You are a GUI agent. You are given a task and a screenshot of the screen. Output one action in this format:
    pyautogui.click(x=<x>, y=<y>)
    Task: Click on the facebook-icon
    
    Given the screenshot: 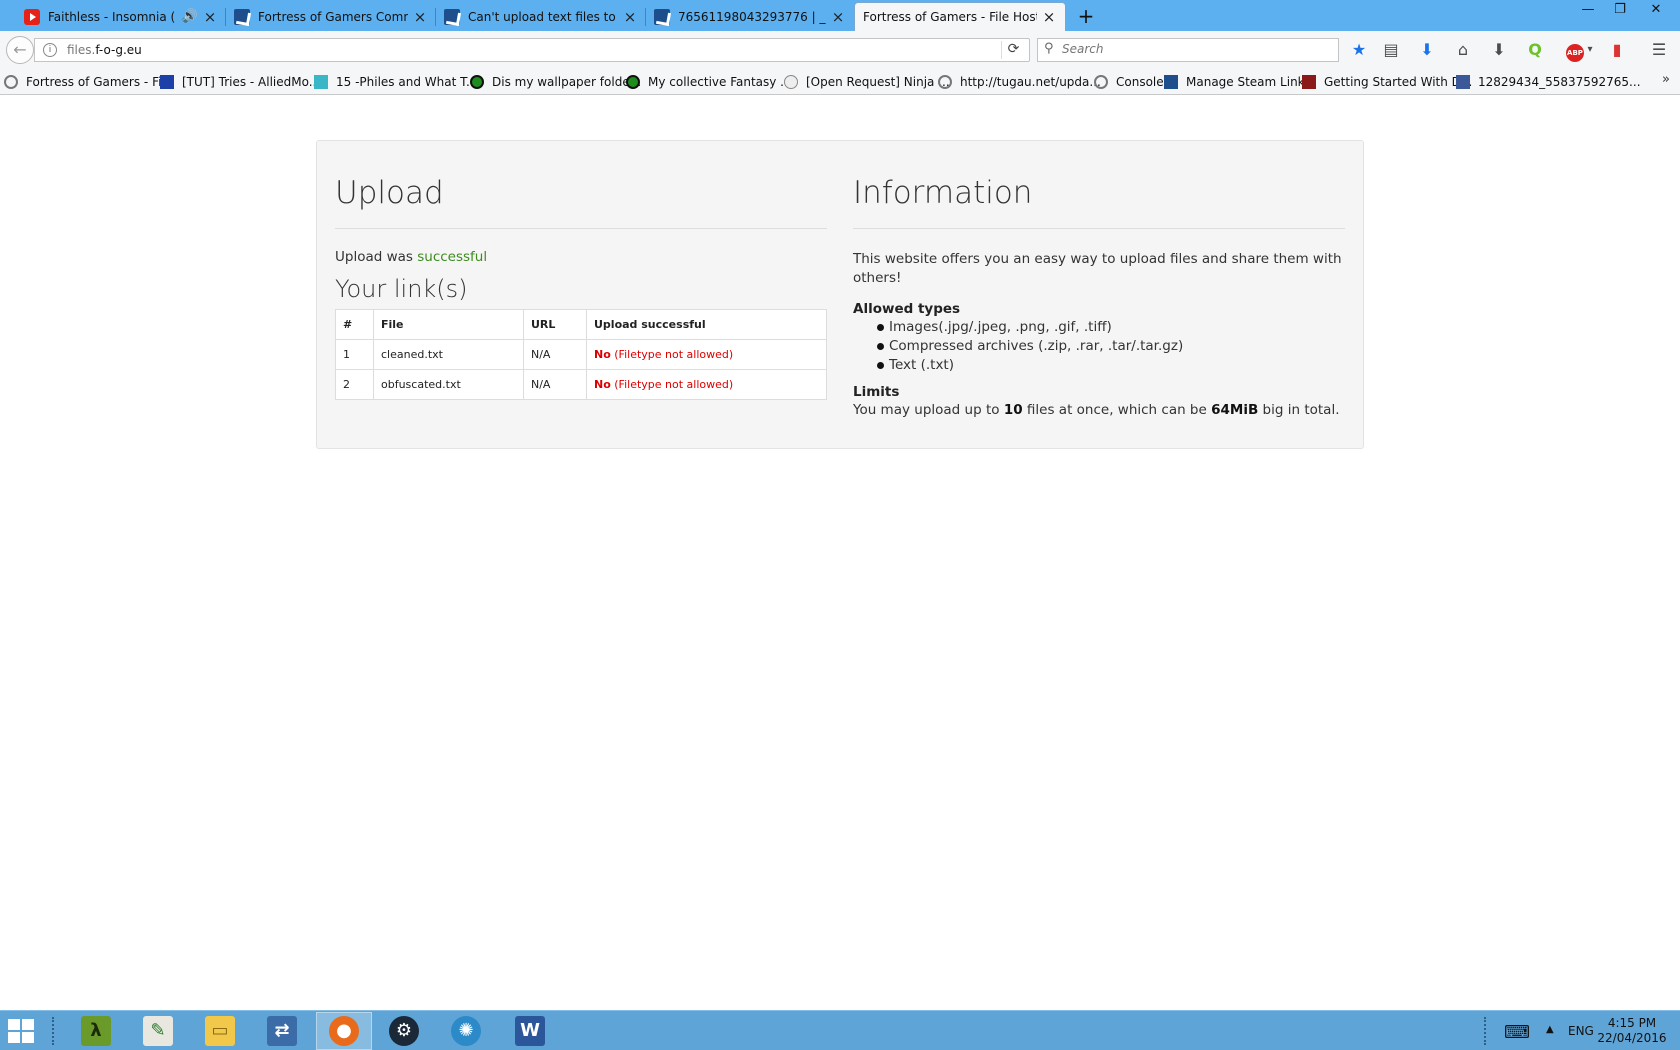 What is the action you would take?
    pyautogui.click(x=1463, y=82)
    